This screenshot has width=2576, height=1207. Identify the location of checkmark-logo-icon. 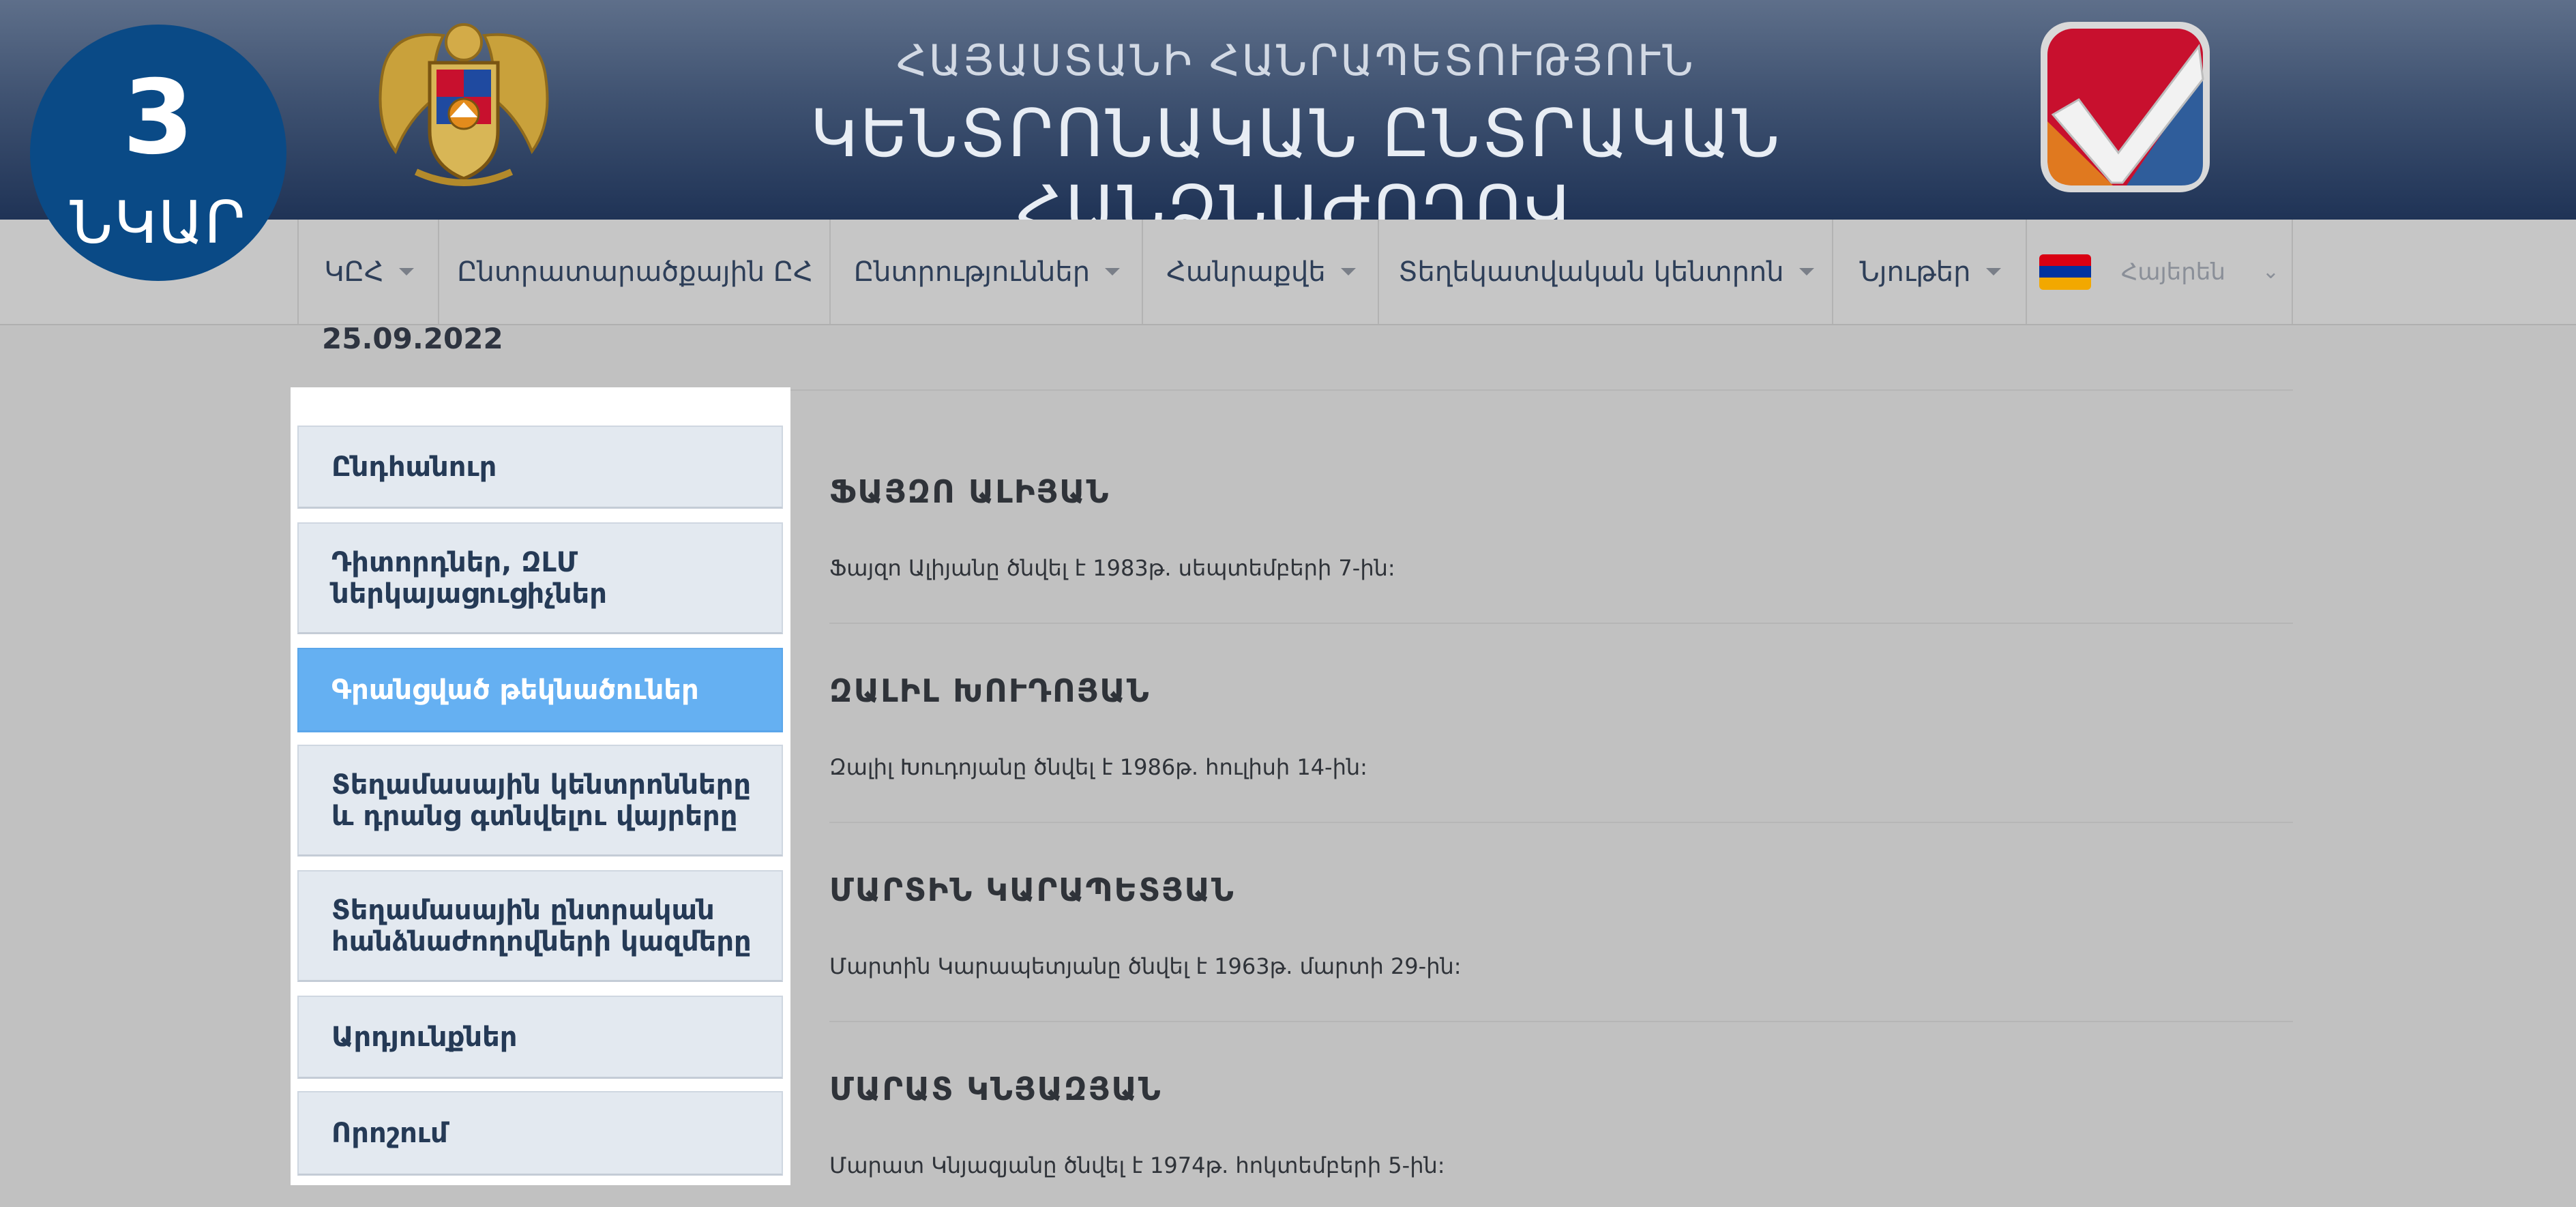
(2125, 107).